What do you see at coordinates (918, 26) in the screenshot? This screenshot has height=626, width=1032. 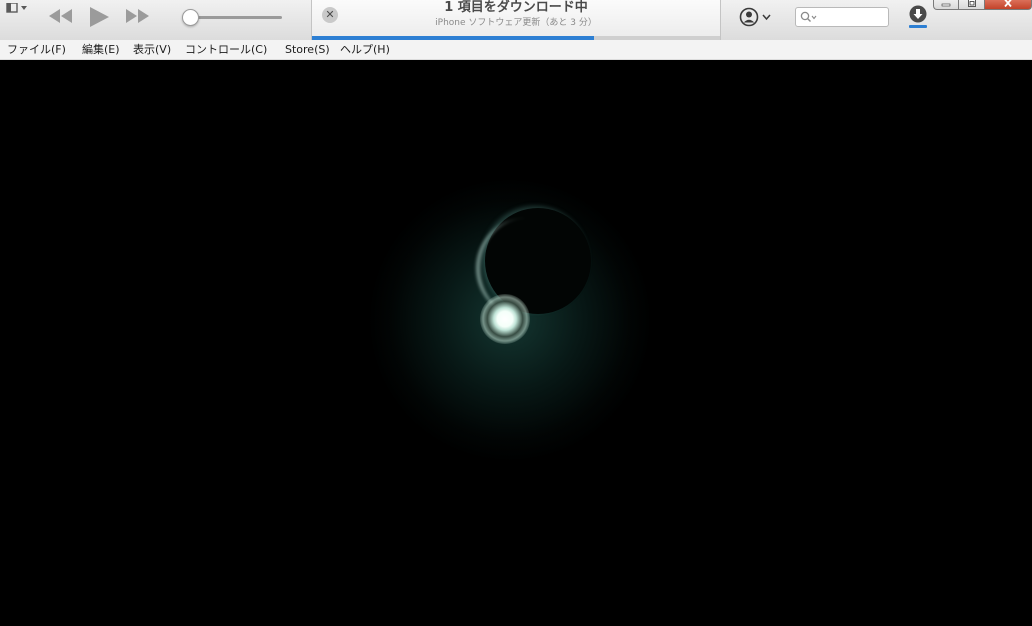 I see `download-activity-indicator` at bounding box center [918, 26].